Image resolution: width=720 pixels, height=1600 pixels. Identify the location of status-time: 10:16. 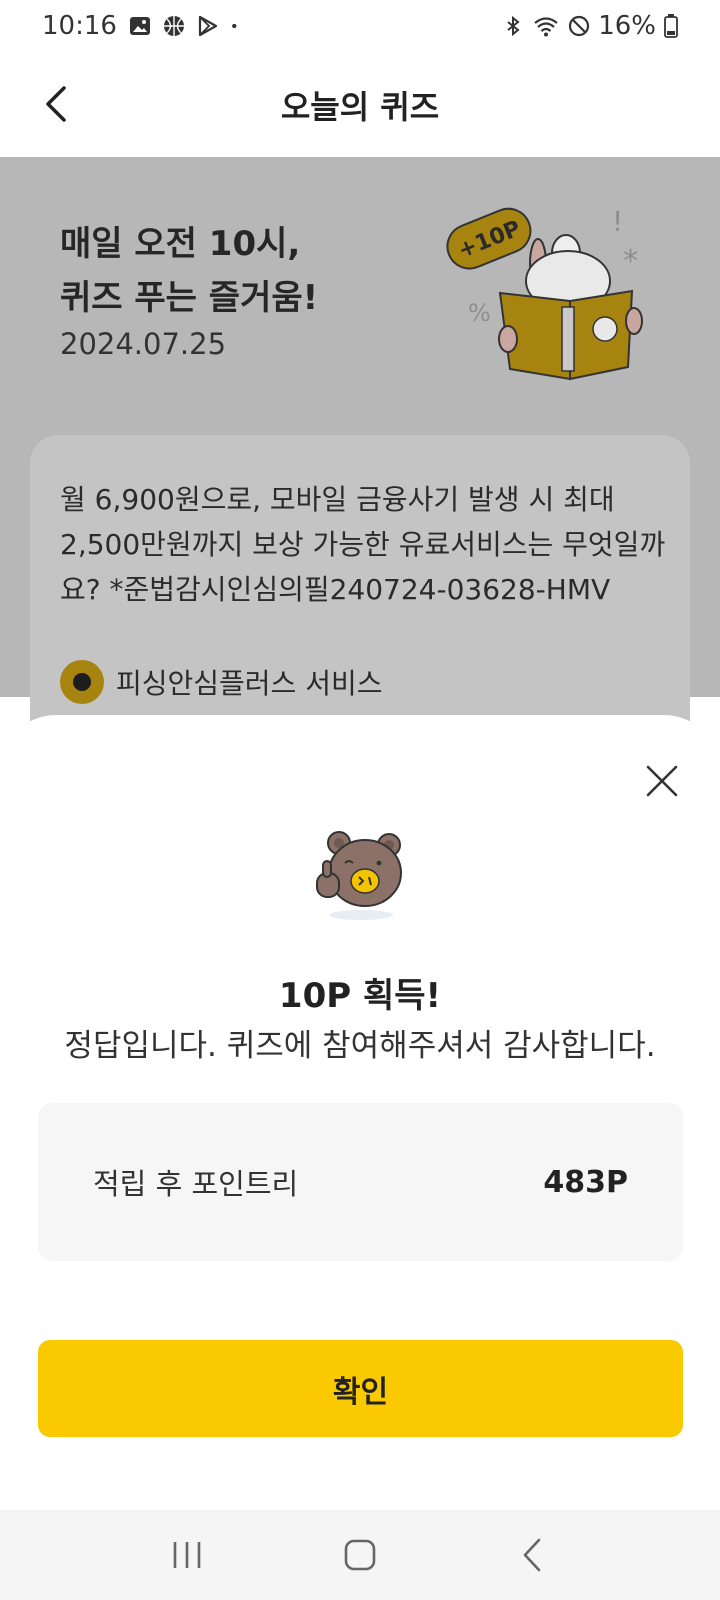
(79, 26).